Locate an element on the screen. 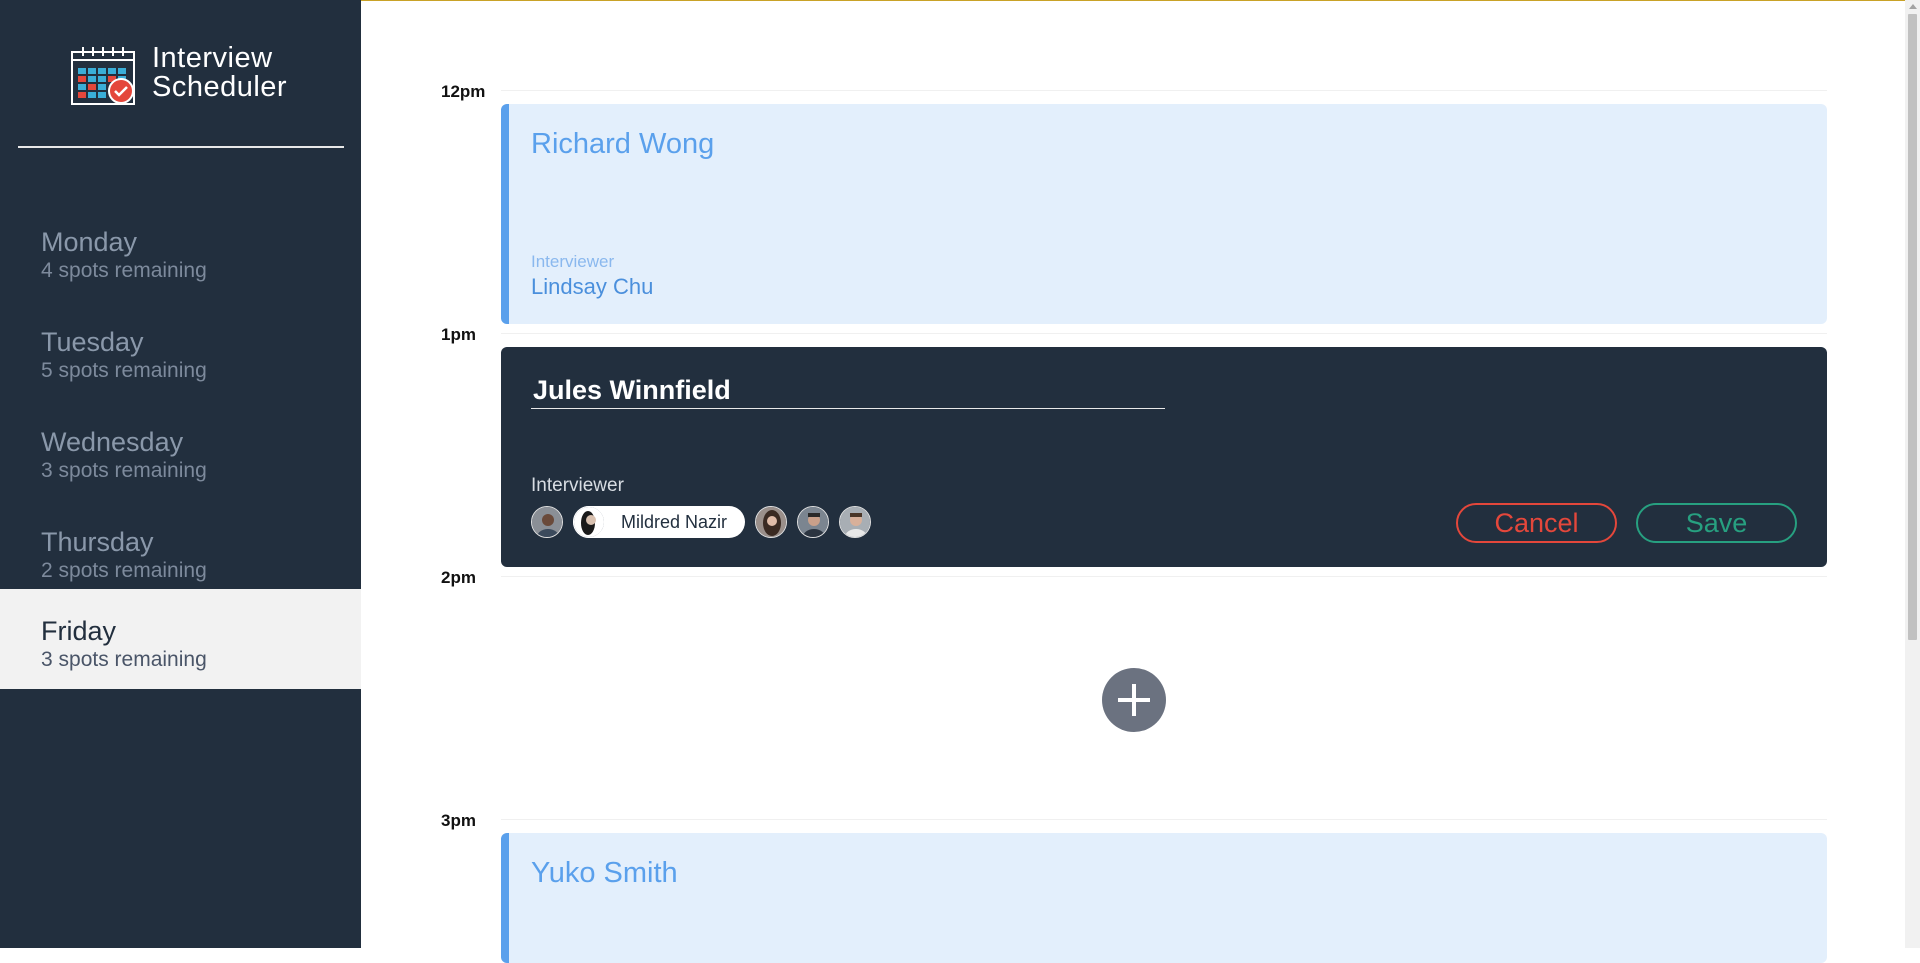  scrollbar is located at coordinates (1912, 474).